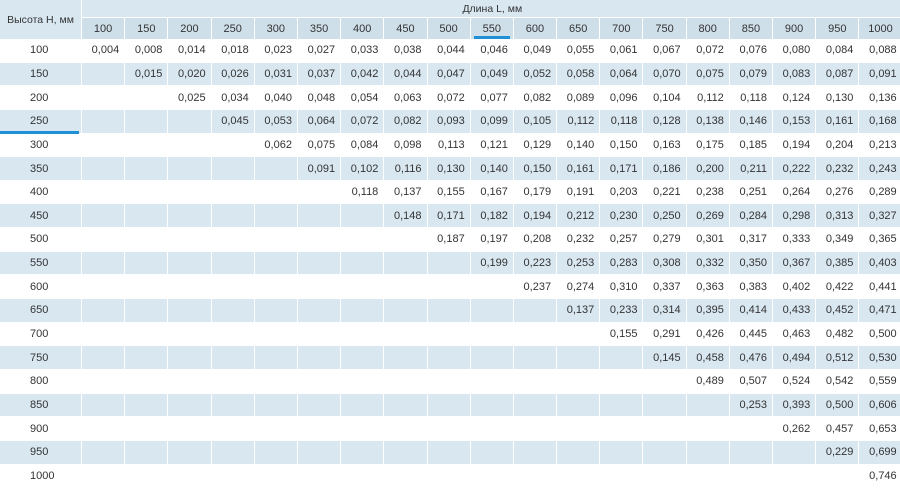 The height and width of the screenshot is (488, 900). Describe the element at coordinates (795, 51) in the screenshot. I see `table-cell: 0,080` at that location.